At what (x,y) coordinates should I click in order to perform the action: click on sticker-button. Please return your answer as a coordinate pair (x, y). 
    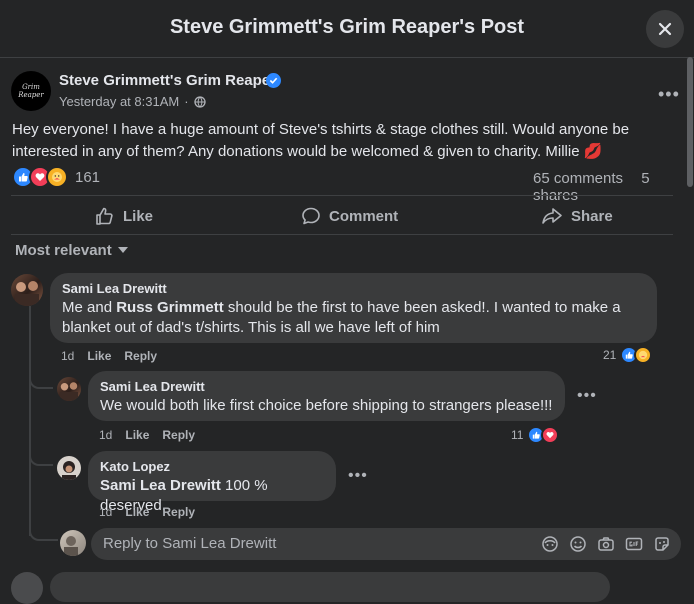
    Looking at the image, I should click on (662, 544).